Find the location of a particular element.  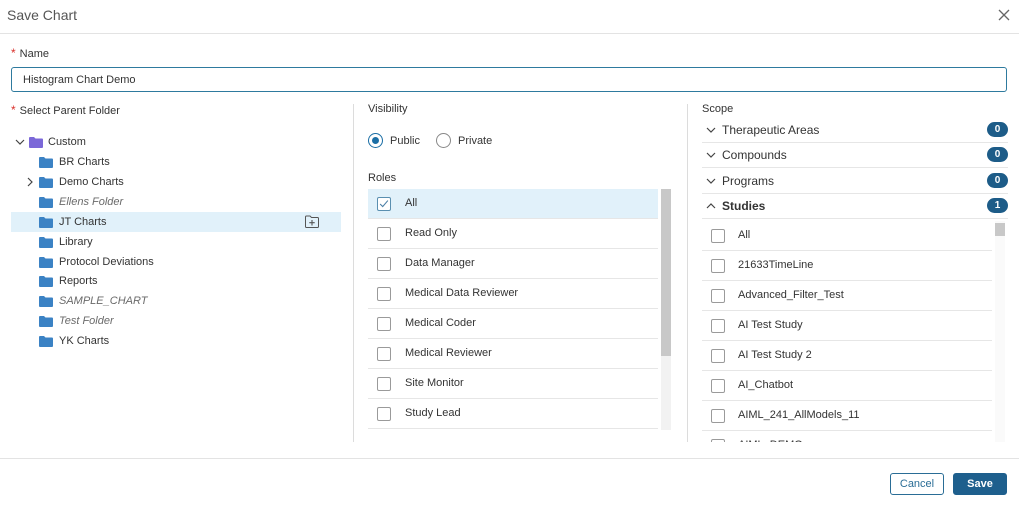

study-label: AI Test Study is located at coordinates (770, 325).